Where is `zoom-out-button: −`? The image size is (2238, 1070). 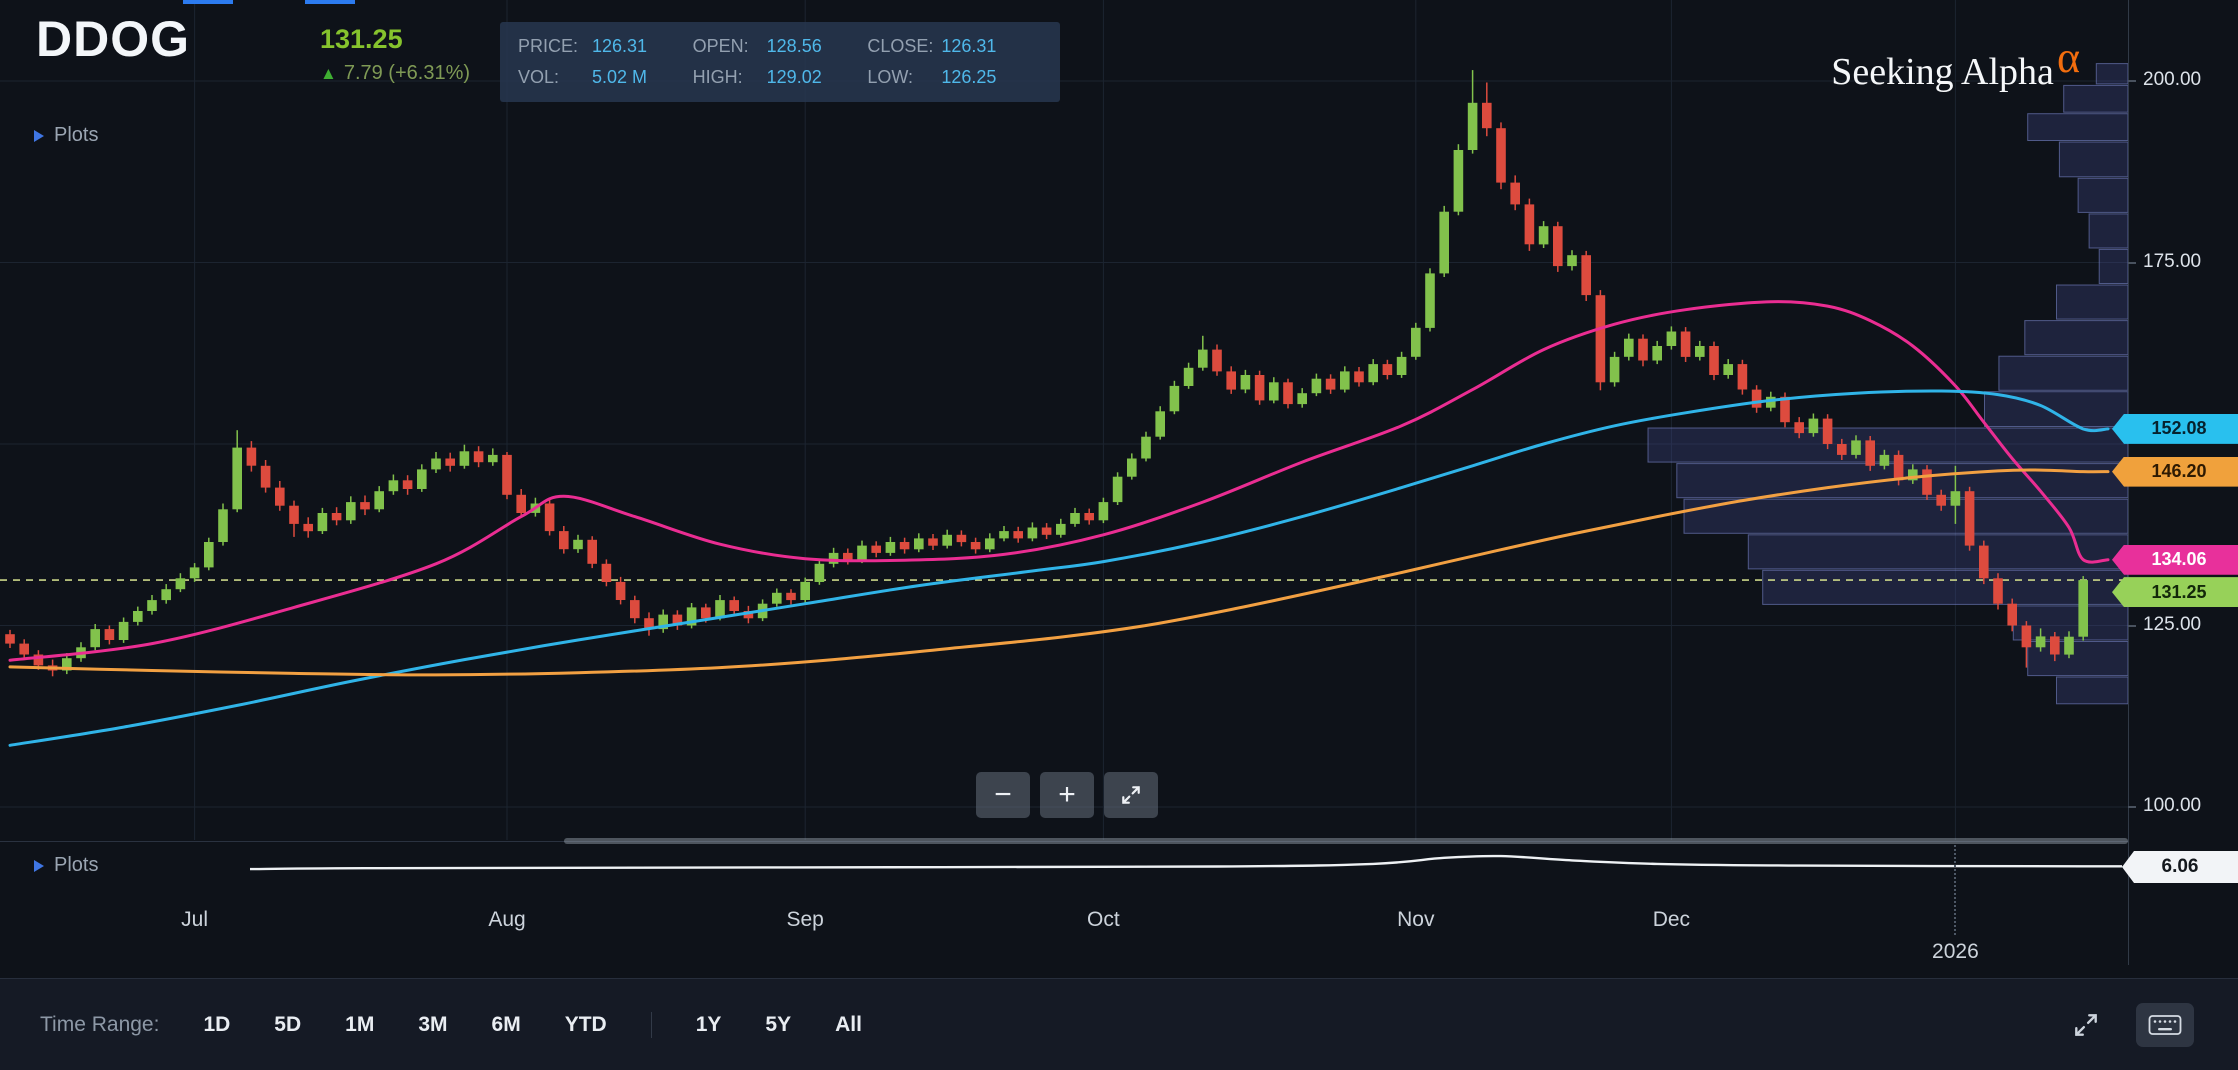
zoom-out-button: − is located at coordinates (1003, 795).